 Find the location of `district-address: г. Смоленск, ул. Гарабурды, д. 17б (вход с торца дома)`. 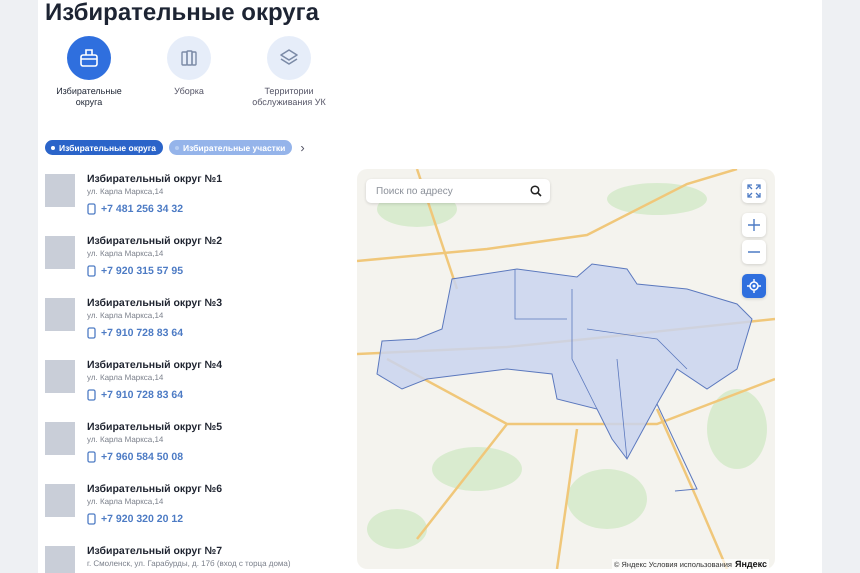

district-address: г. Смоленск, ул. Гарабурды, д. 17б (вход с торца дома) is located at coordinates (189, 564).